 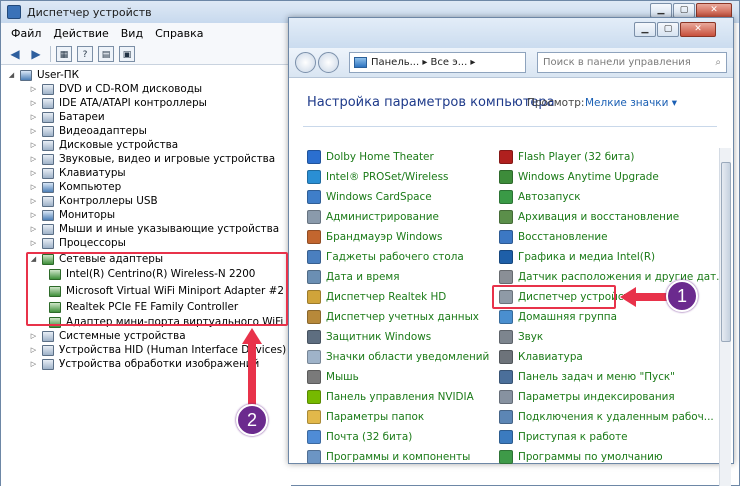 What do you see at coordinates (577, 257) in the screenshot?
I see `cp-item-intel-graphics: Графика и медиа Intel(R)` at bounding box center [577, 257].